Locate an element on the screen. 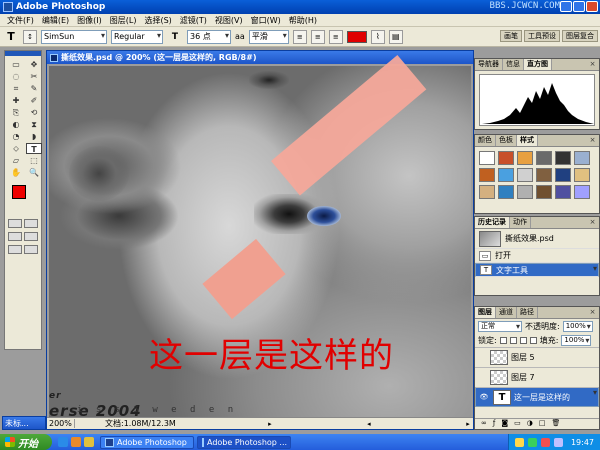 The width and height of the screenshot is (600, 450). antialias-select: 平滑 is located at coordinates (268, 36).